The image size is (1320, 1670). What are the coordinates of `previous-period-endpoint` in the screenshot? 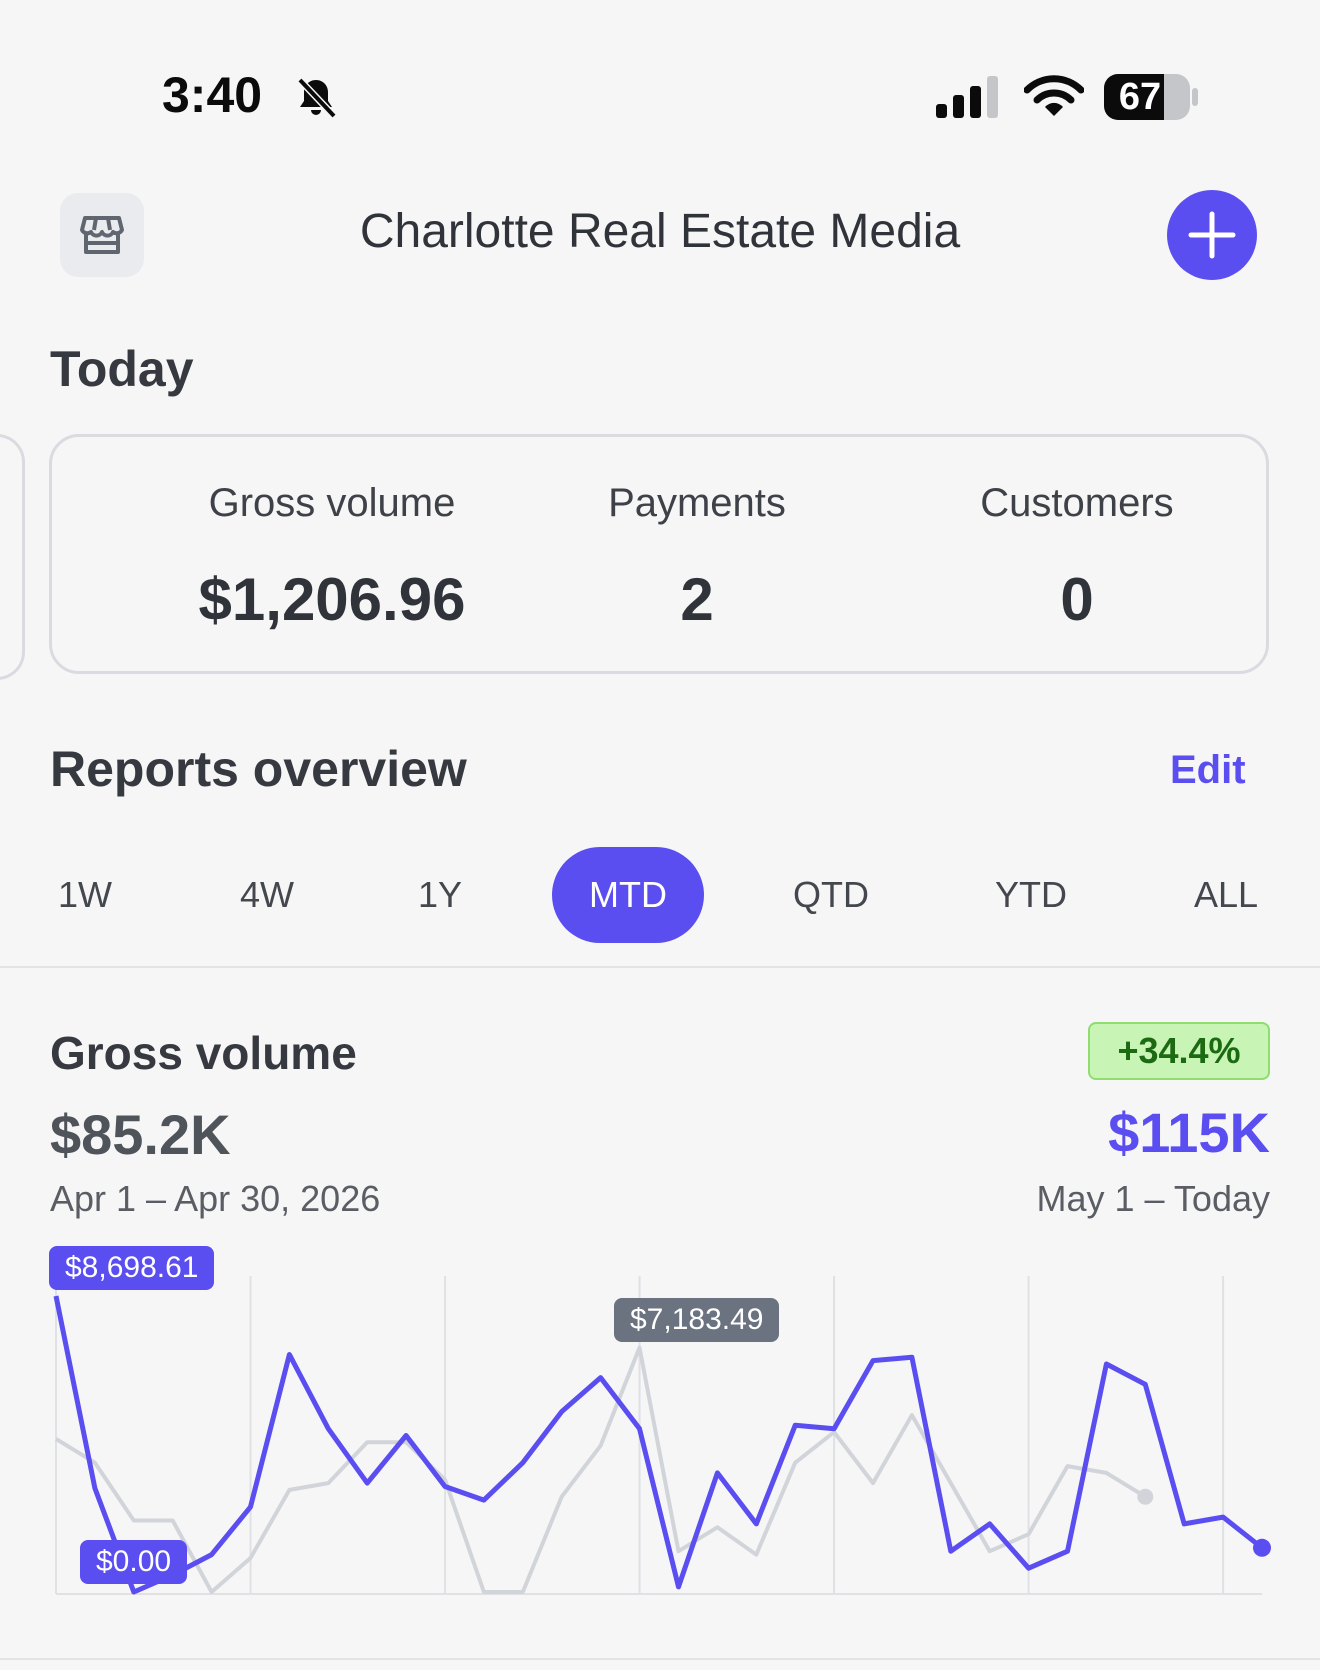 It's located at (1145, 1496).